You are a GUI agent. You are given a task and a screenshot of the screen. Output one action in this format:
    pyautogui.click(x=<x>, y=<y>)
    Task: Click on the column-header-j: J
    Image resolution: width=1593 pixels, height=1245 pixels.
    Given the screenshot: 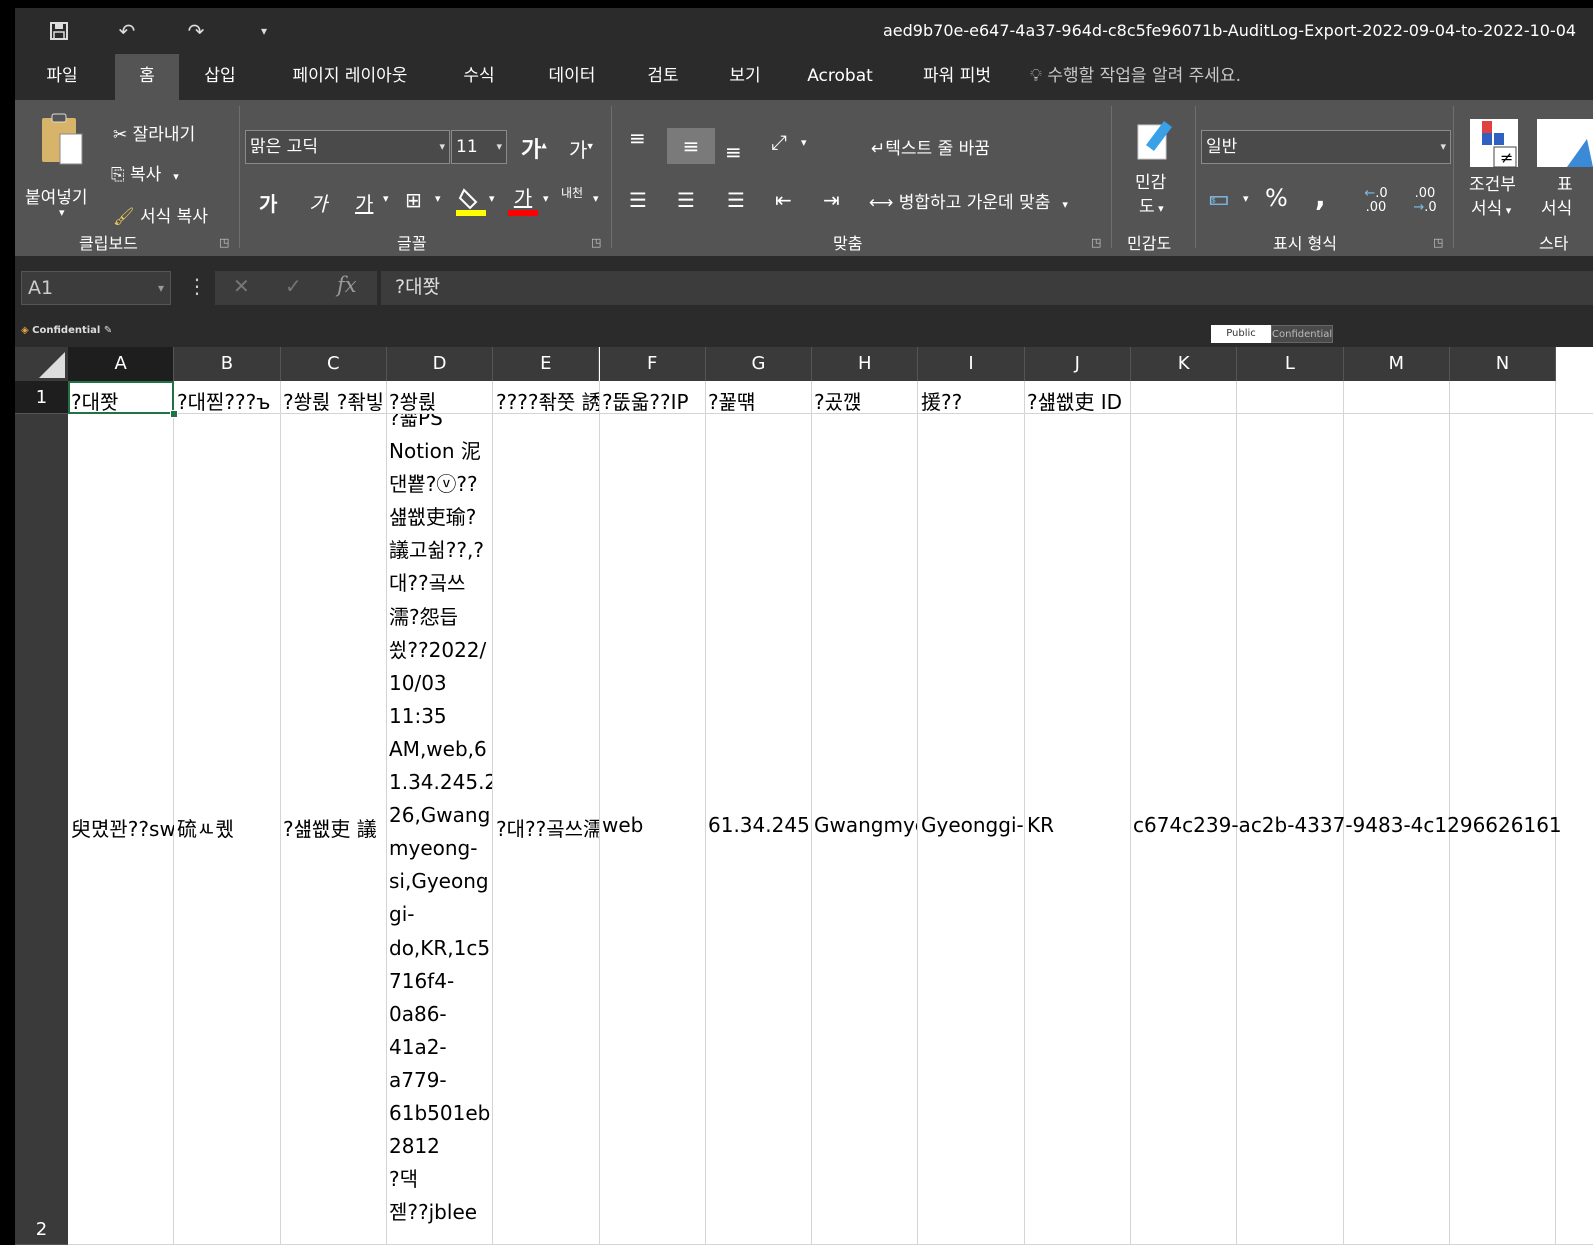 What is the action you would take?
    pyautogui.click(x=1077, y=364)
    